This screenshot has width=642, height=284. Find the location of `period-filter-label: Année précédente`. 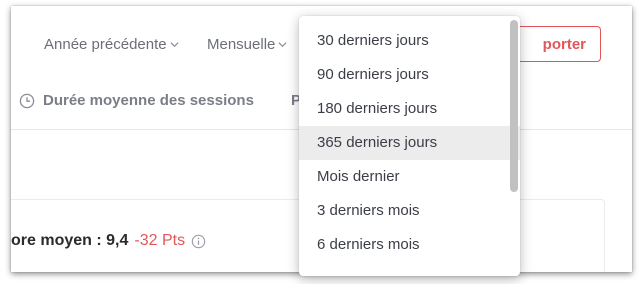

period-filter-label: Année précédente is located at coordinates (105, 44).